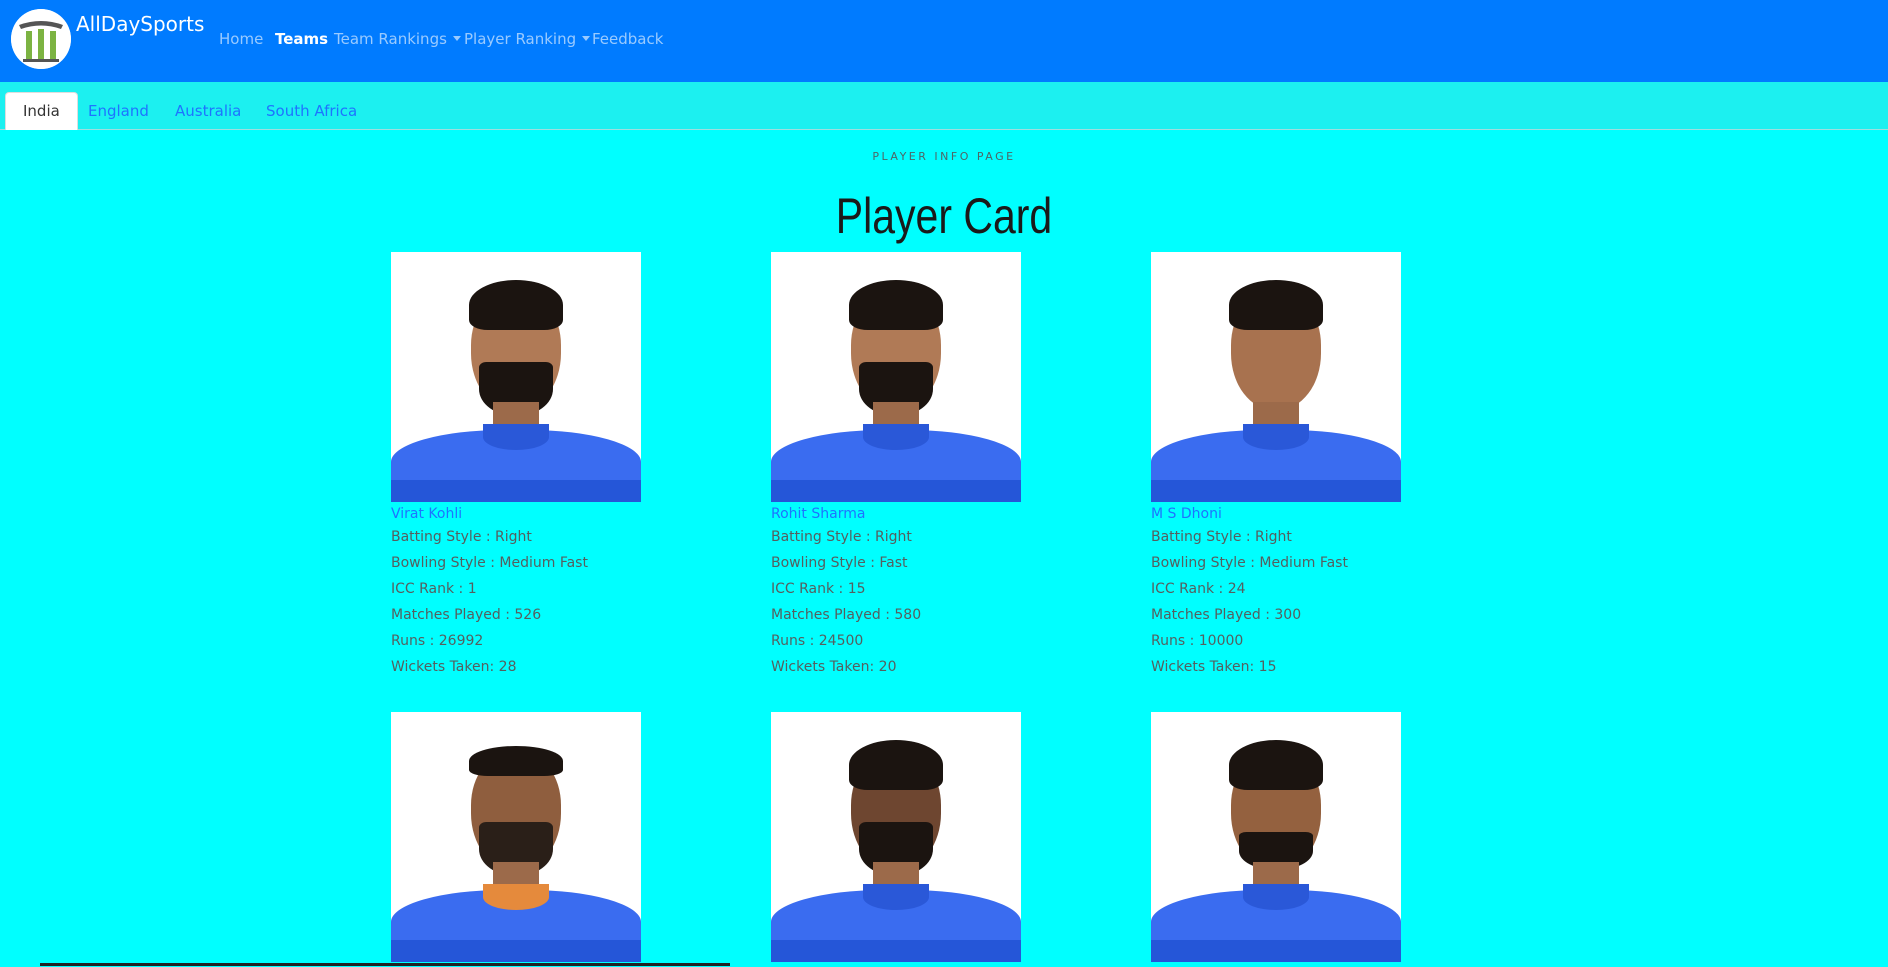  What do you see at coordinates (834, 667) in the screenshot?
I see `wickets-taken: Wickets Taken: 20` at bounding box center [834, 667].